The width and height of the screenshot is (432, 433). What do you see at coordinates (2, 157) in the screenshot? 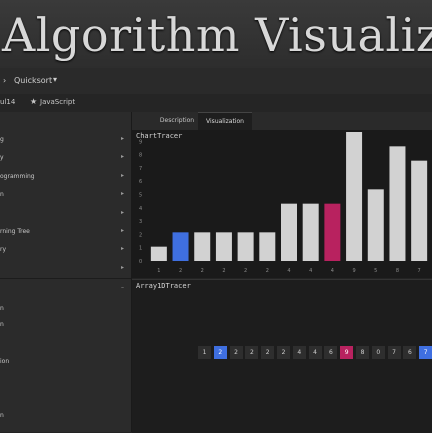
I see `sidebar-item-label: y` at bounding box center [2, 157].